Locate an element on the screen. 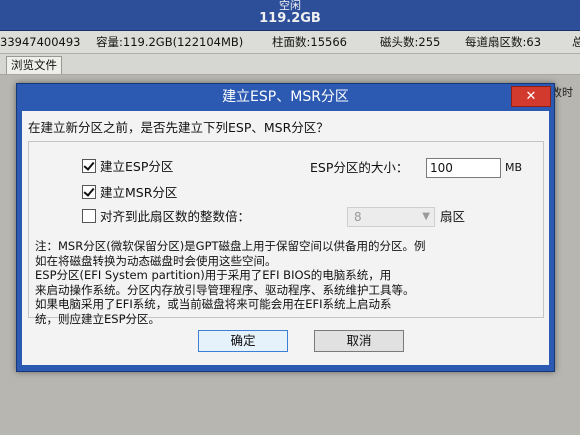  tab-browse-files: 浏览文件 is located at coordinates (34, 65).